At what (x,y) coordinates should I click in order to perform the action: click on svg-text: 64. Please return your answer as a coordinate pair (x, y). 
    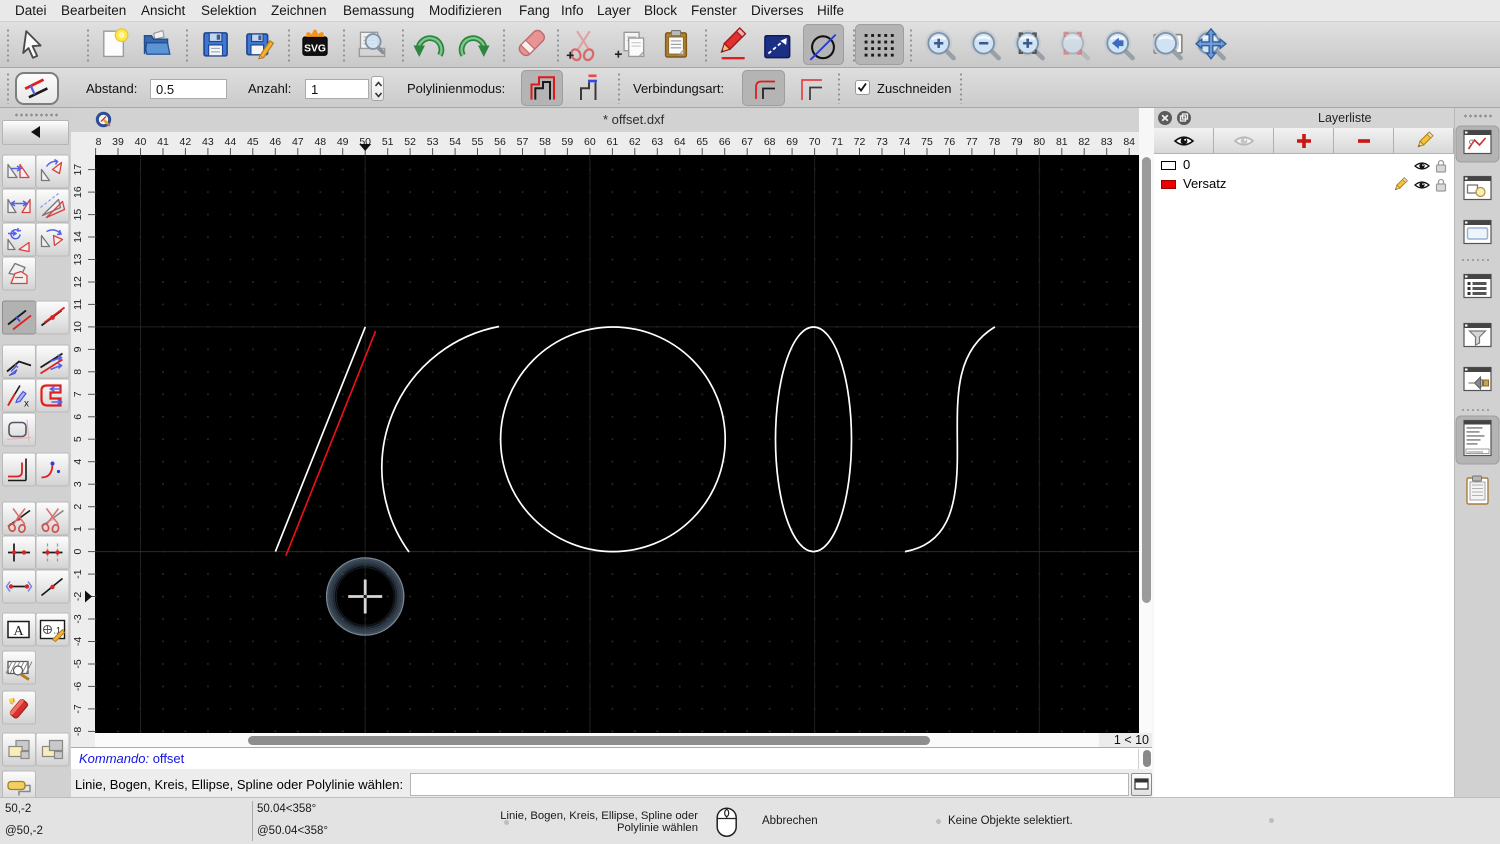
    Looking at the image, I should click on (680, 142).